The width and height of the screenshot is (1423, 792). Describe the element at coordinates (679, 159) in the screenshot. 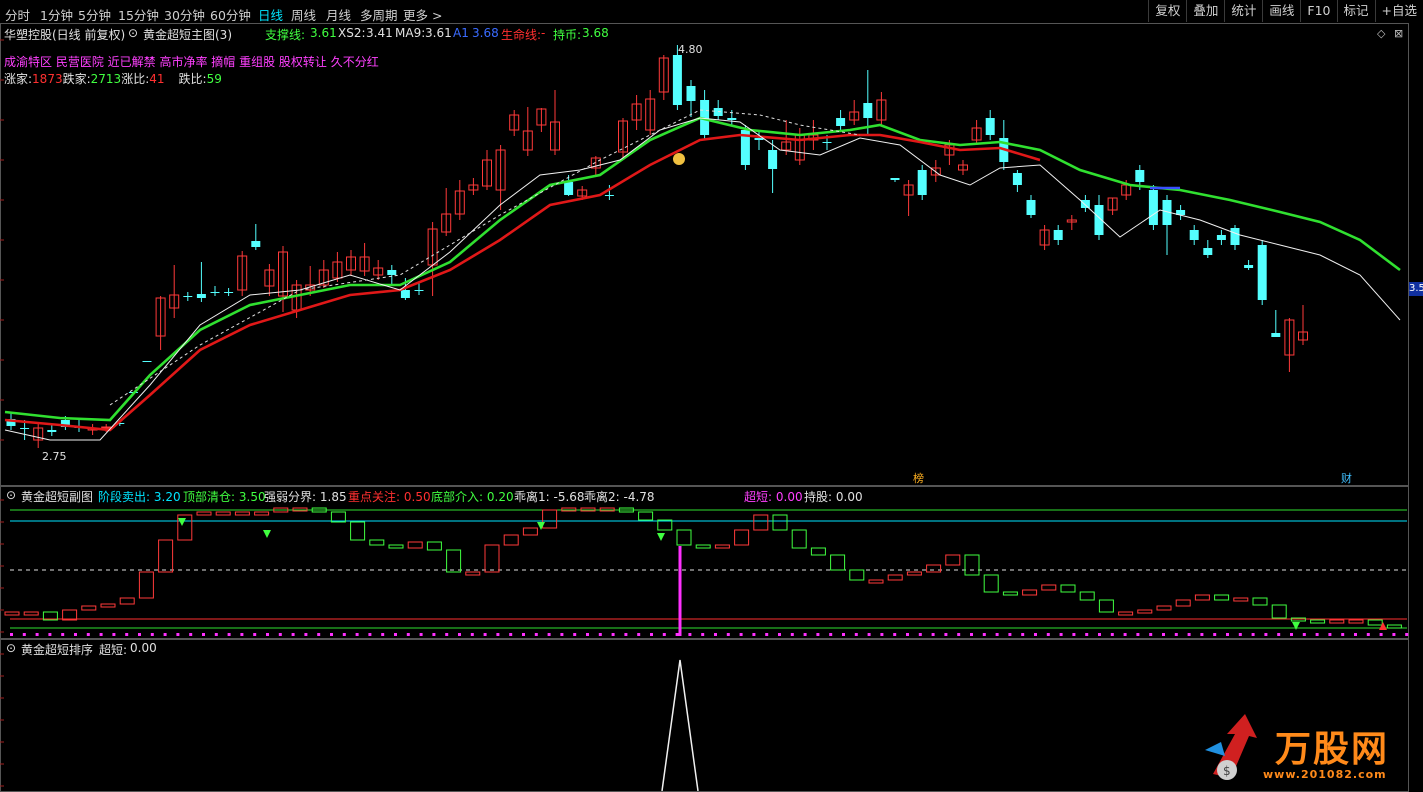

I see `money-bag-icon` at that location.